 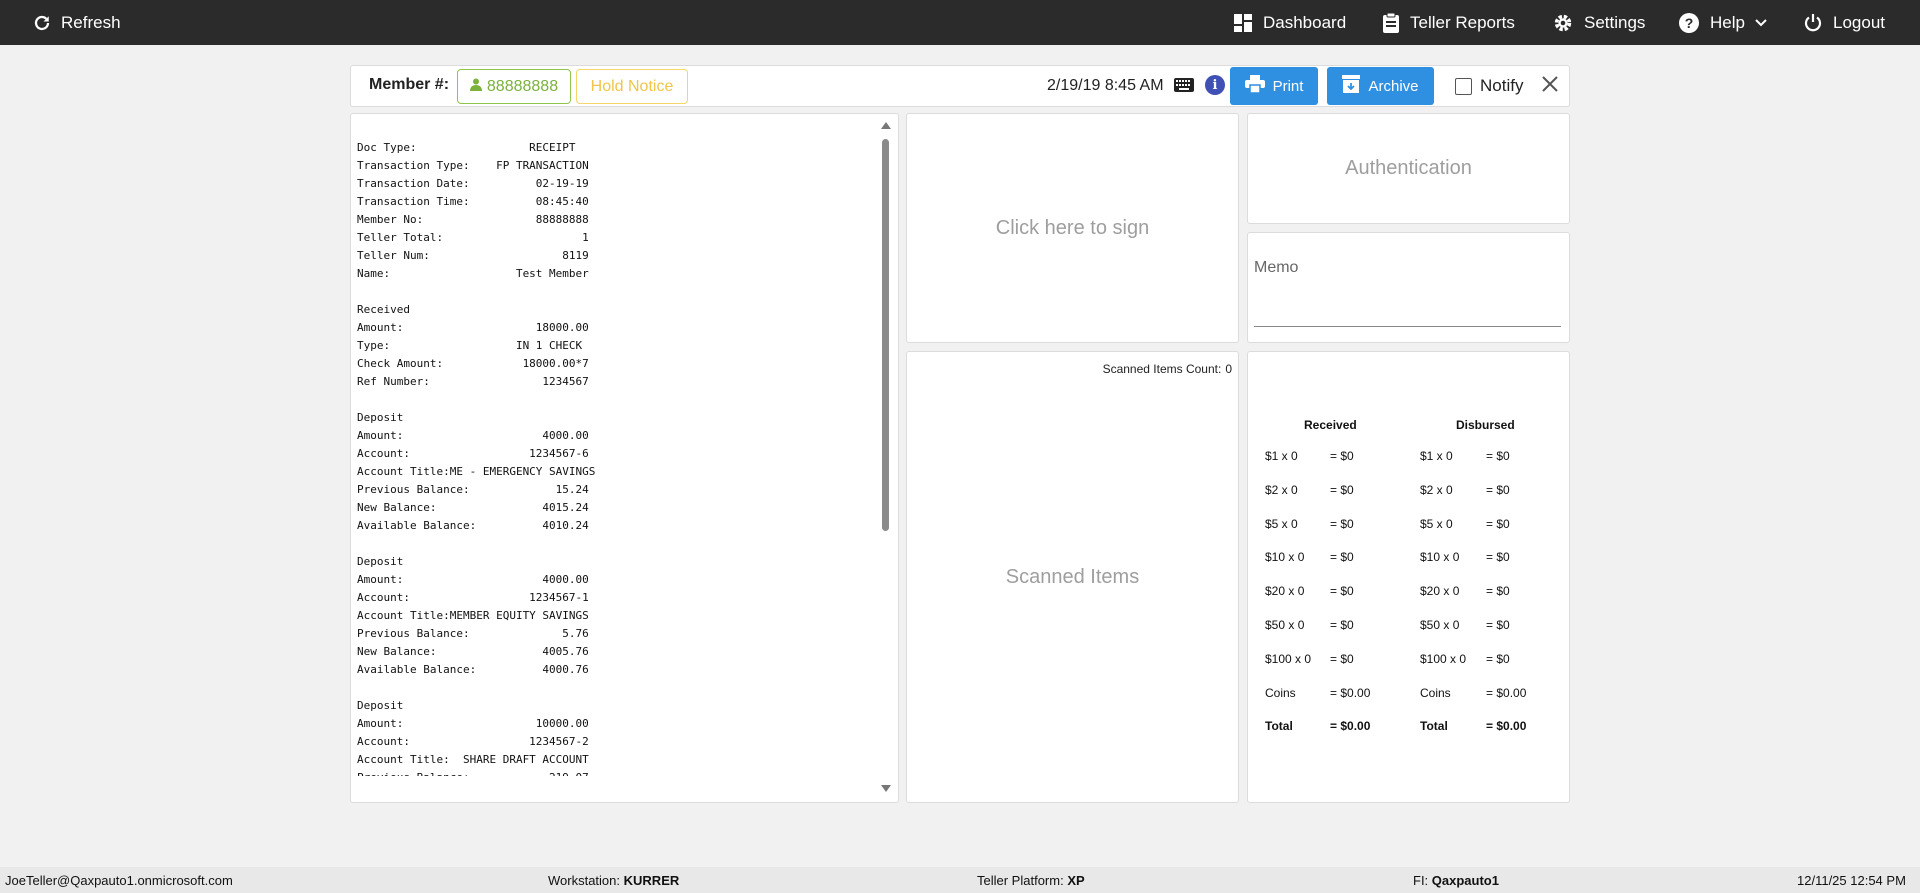 I want to click on refresh-button: Refresh, so click(x=77, y=22).